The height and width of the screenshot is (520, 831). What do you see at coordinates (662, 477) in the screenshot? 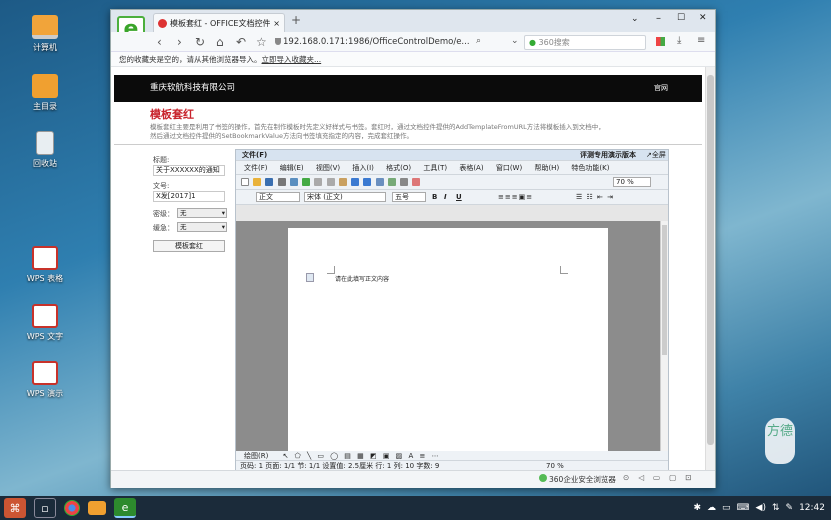
I see `status-icons: ⊙◁▭▢⊡` at bounding box center [662, 477].